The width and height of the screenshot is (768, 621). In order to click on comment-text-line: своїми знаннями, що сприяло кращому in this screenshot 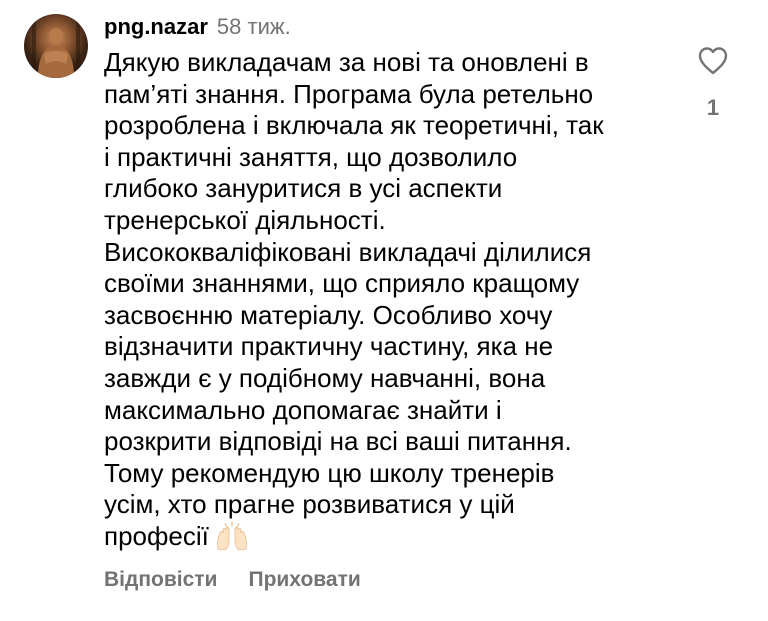, I will do `click(342, 283)`.